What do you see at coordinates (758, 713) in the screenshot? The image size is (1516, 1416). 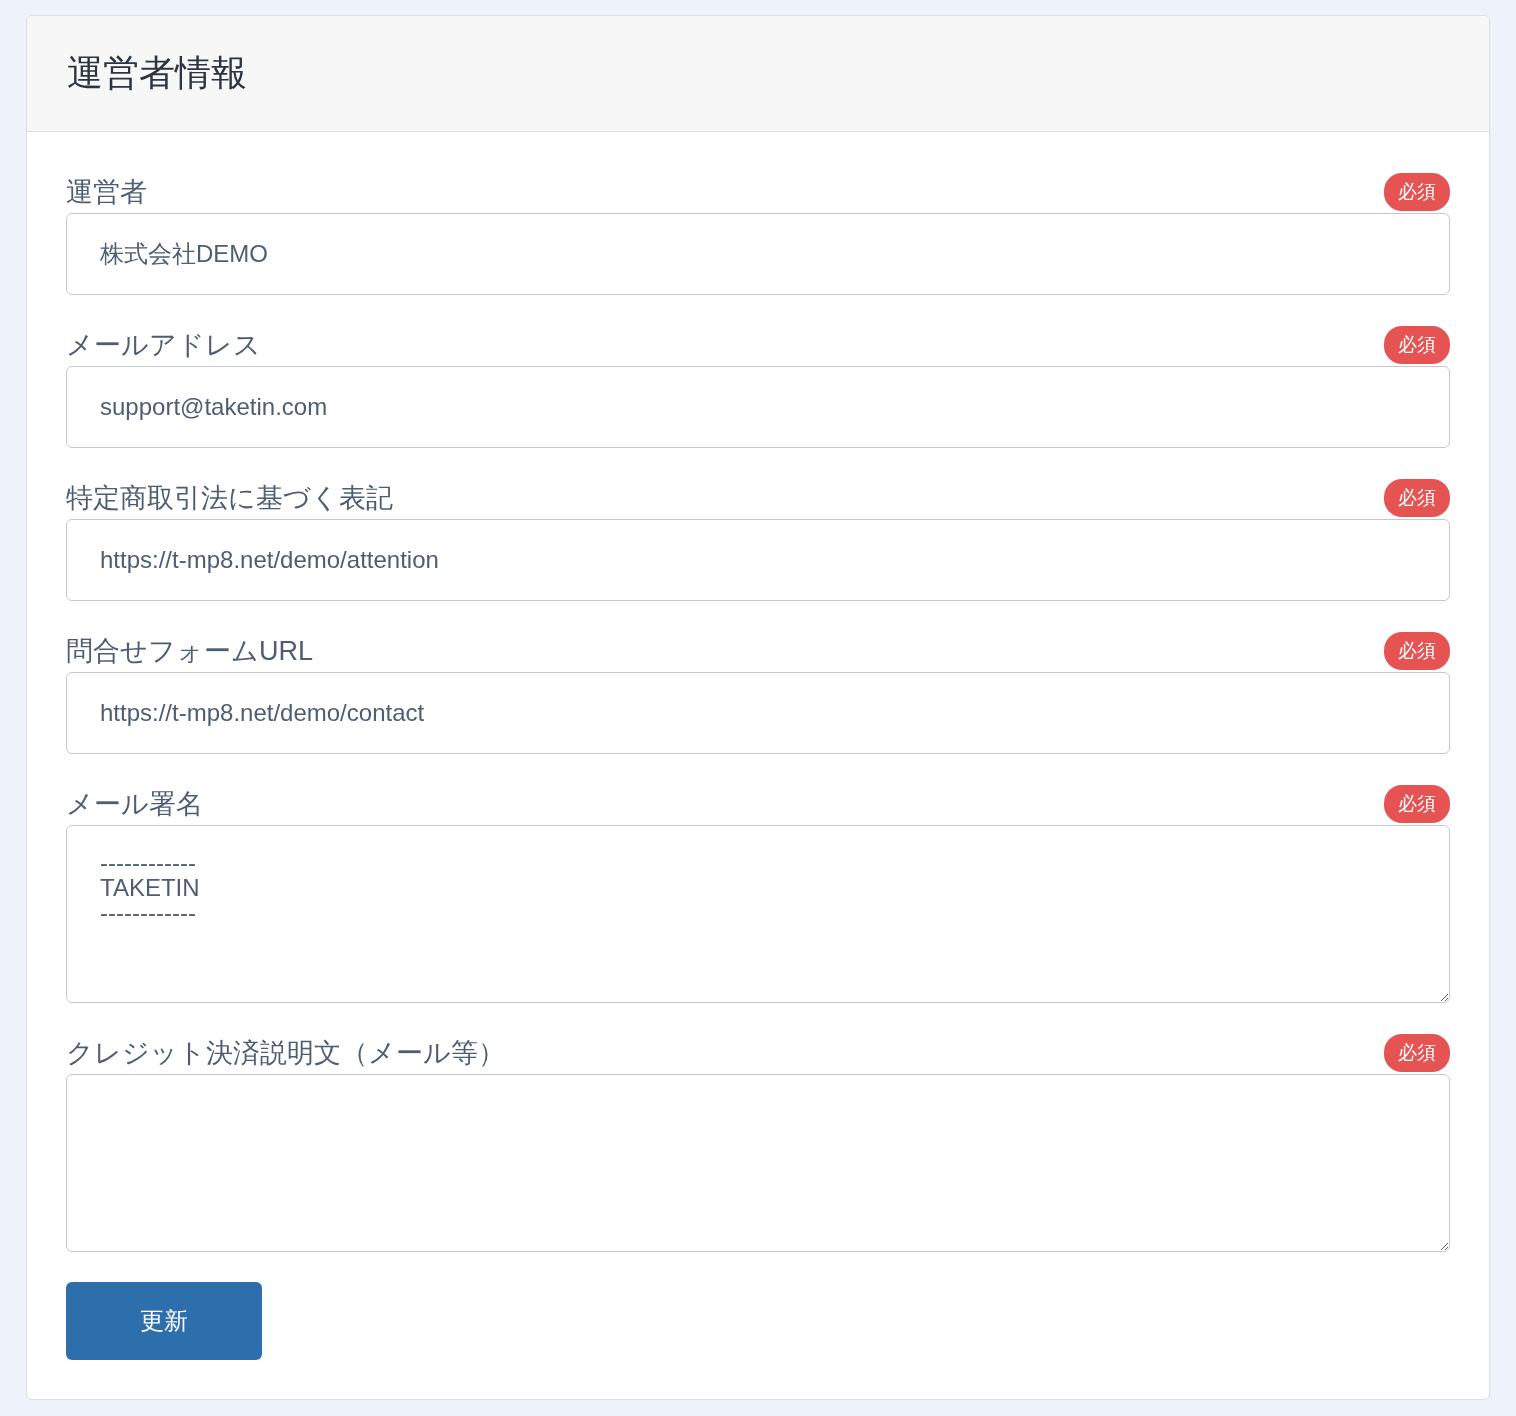 I see `input-field: https://t-mp8.net/demo/contact` at bounding box center [758, 713].